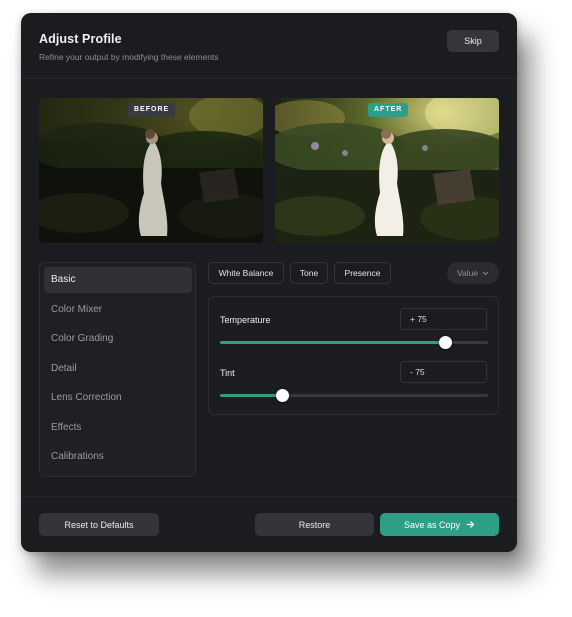 This screenshot has height=617, width=572. Describe the element at coordinates (99, 524) in the screenshot. I see `reset-to-defaults-button: Reset to Defaults` at that location.